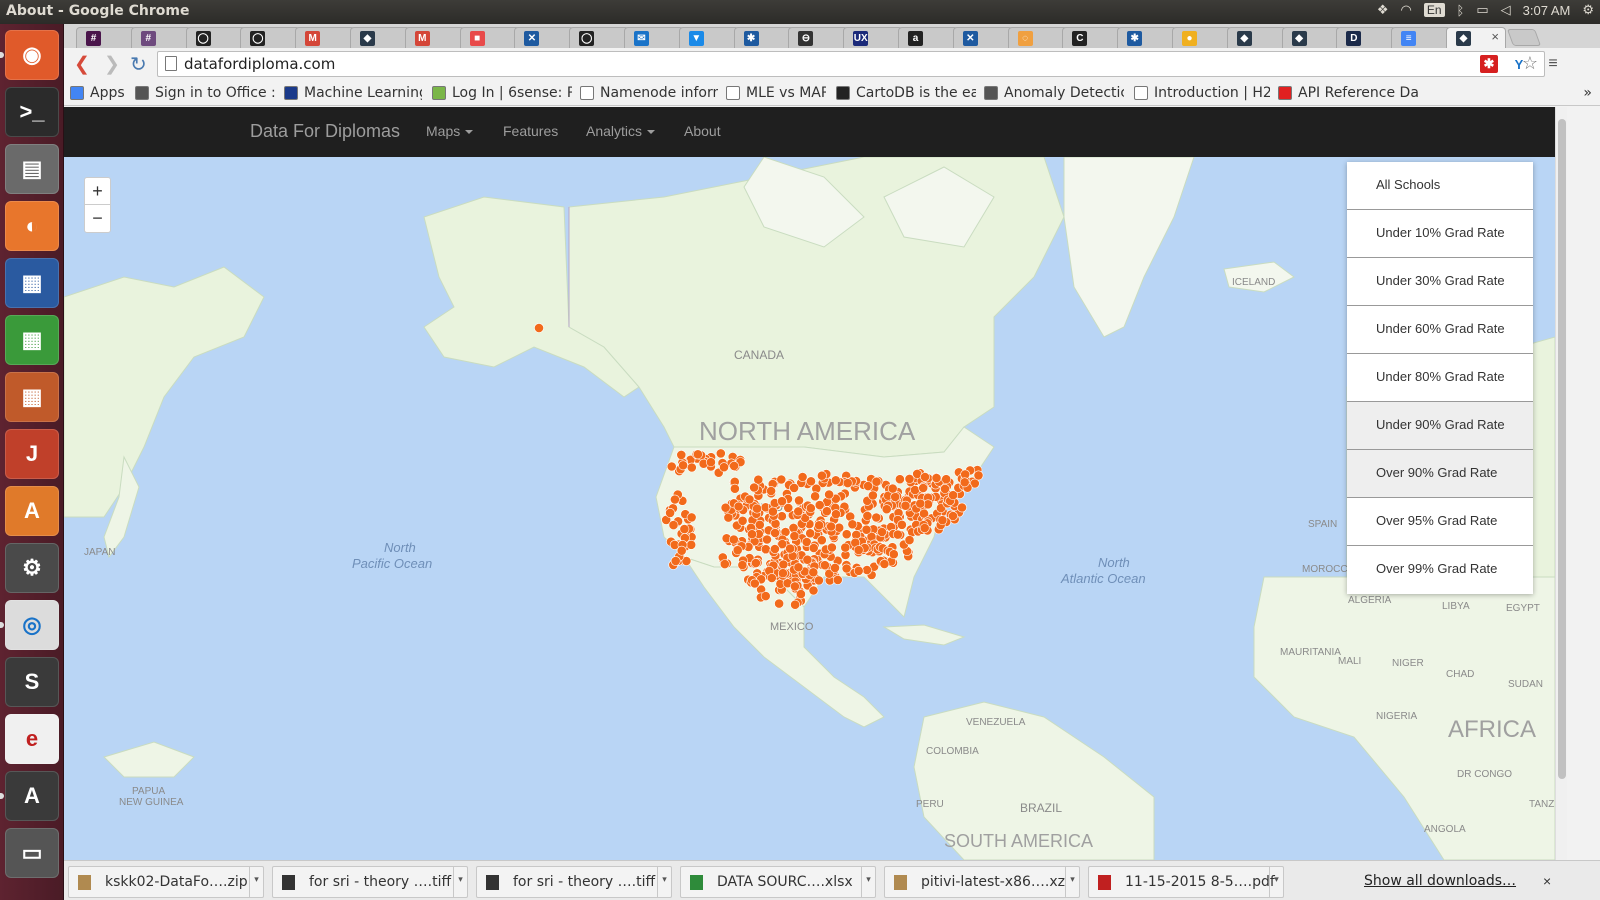 The width and height of the screenshot is (1600, 900). Describe the element at coordinates (205, 93) in the screenshot. I see `bookmark-item: Sign in to Office :` at that location.